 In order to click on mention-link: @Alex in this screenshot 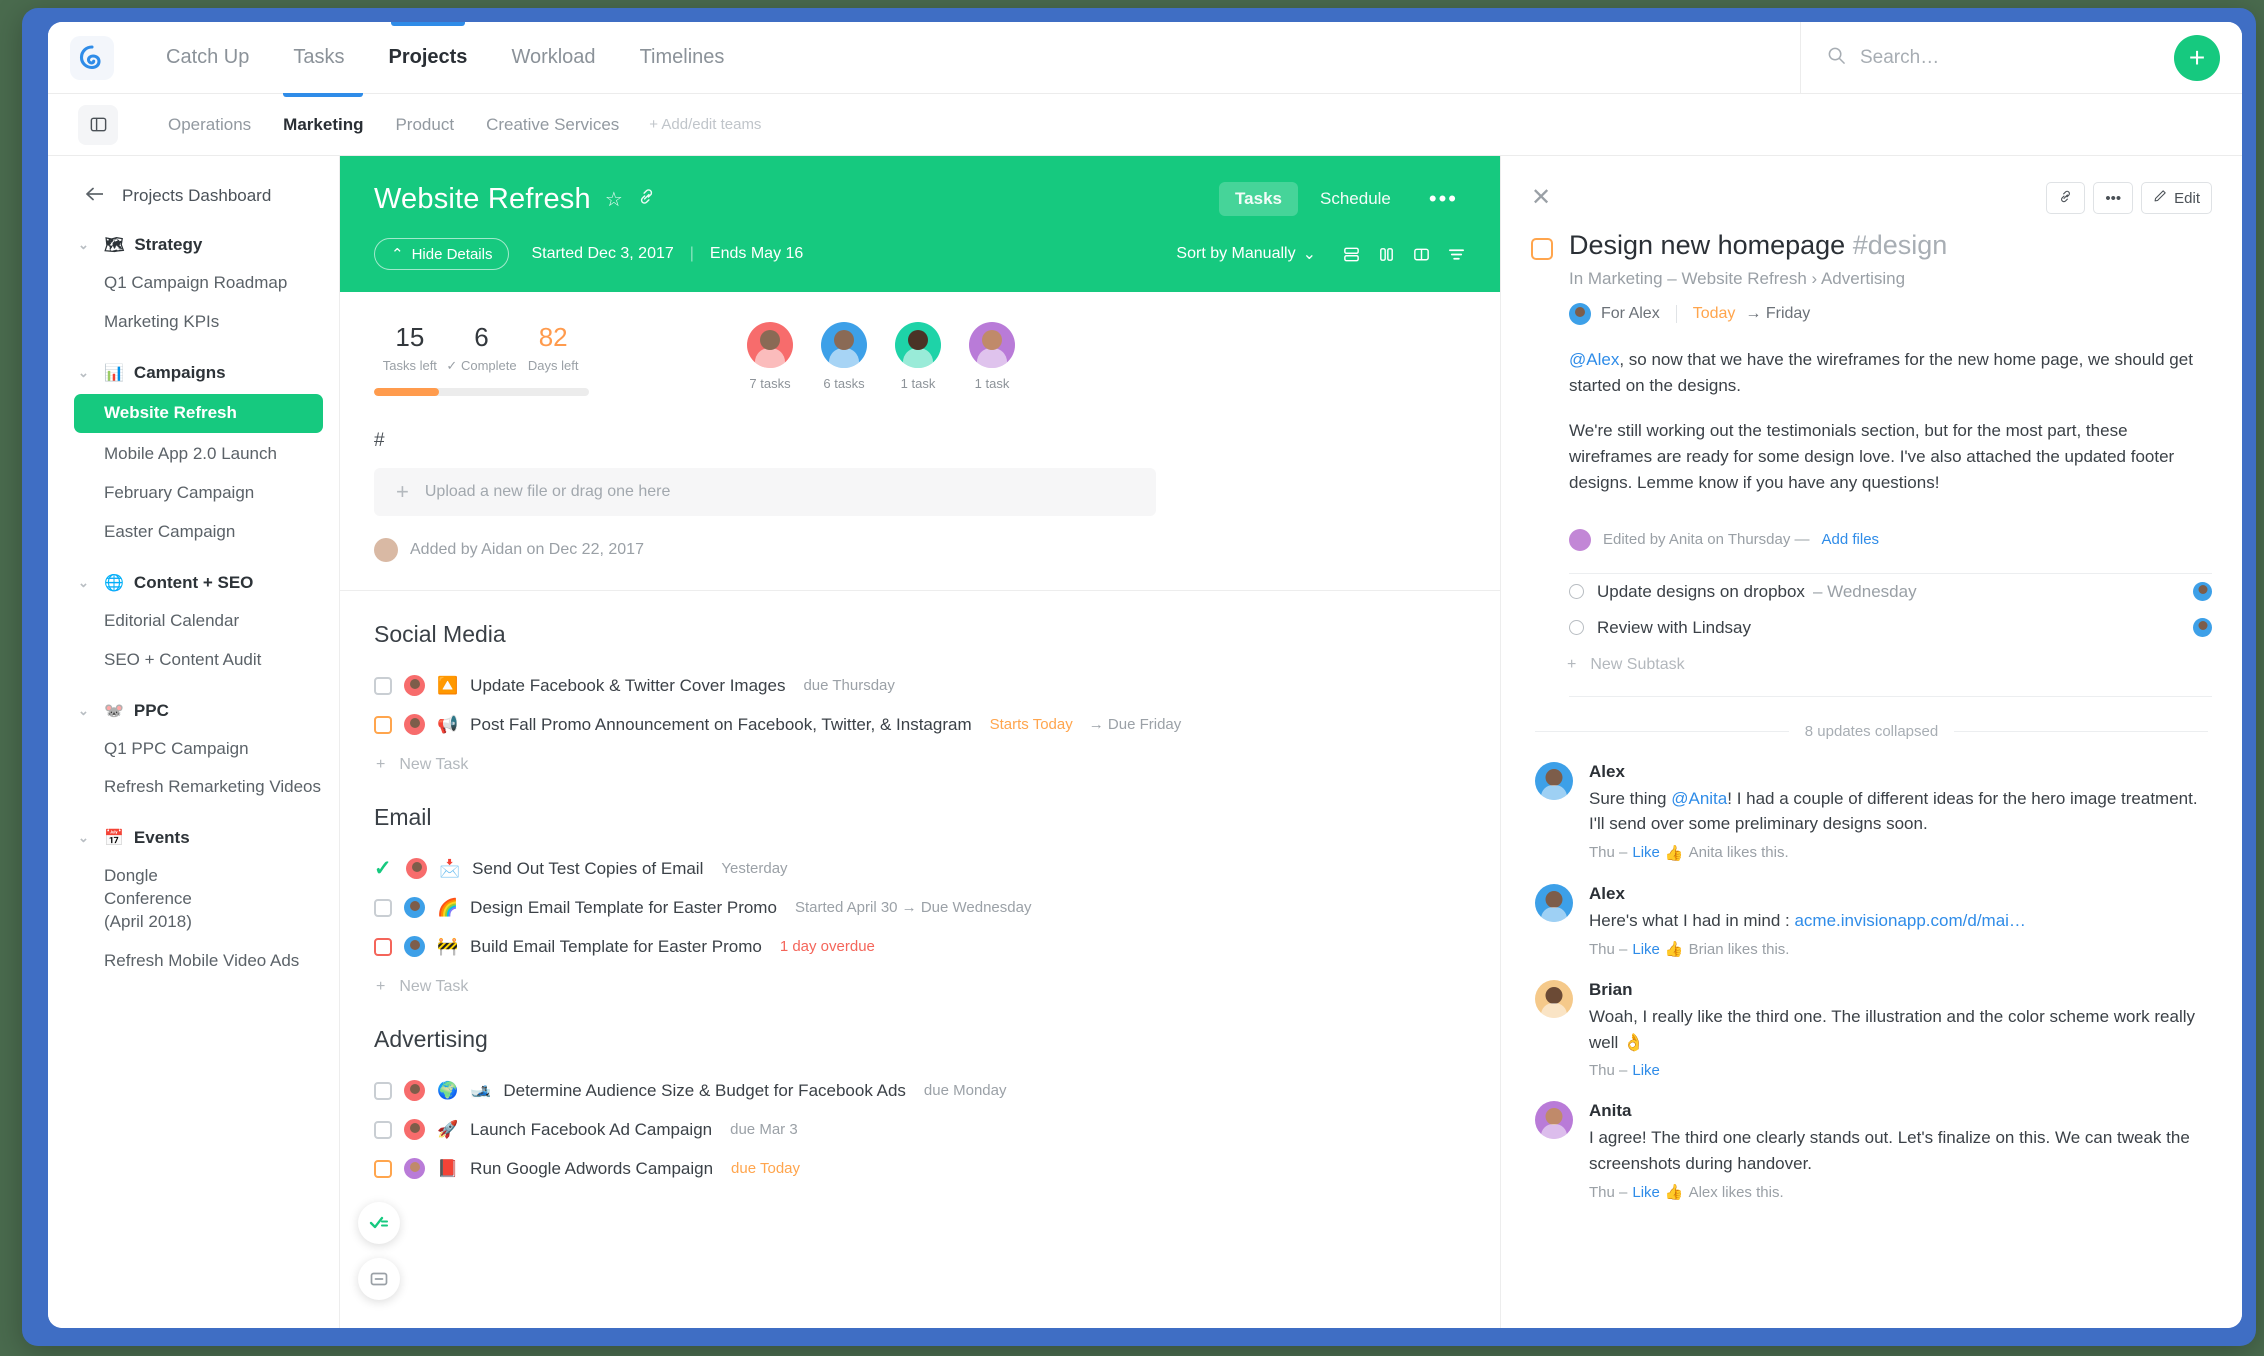, I will do `click(1594, 359)`.